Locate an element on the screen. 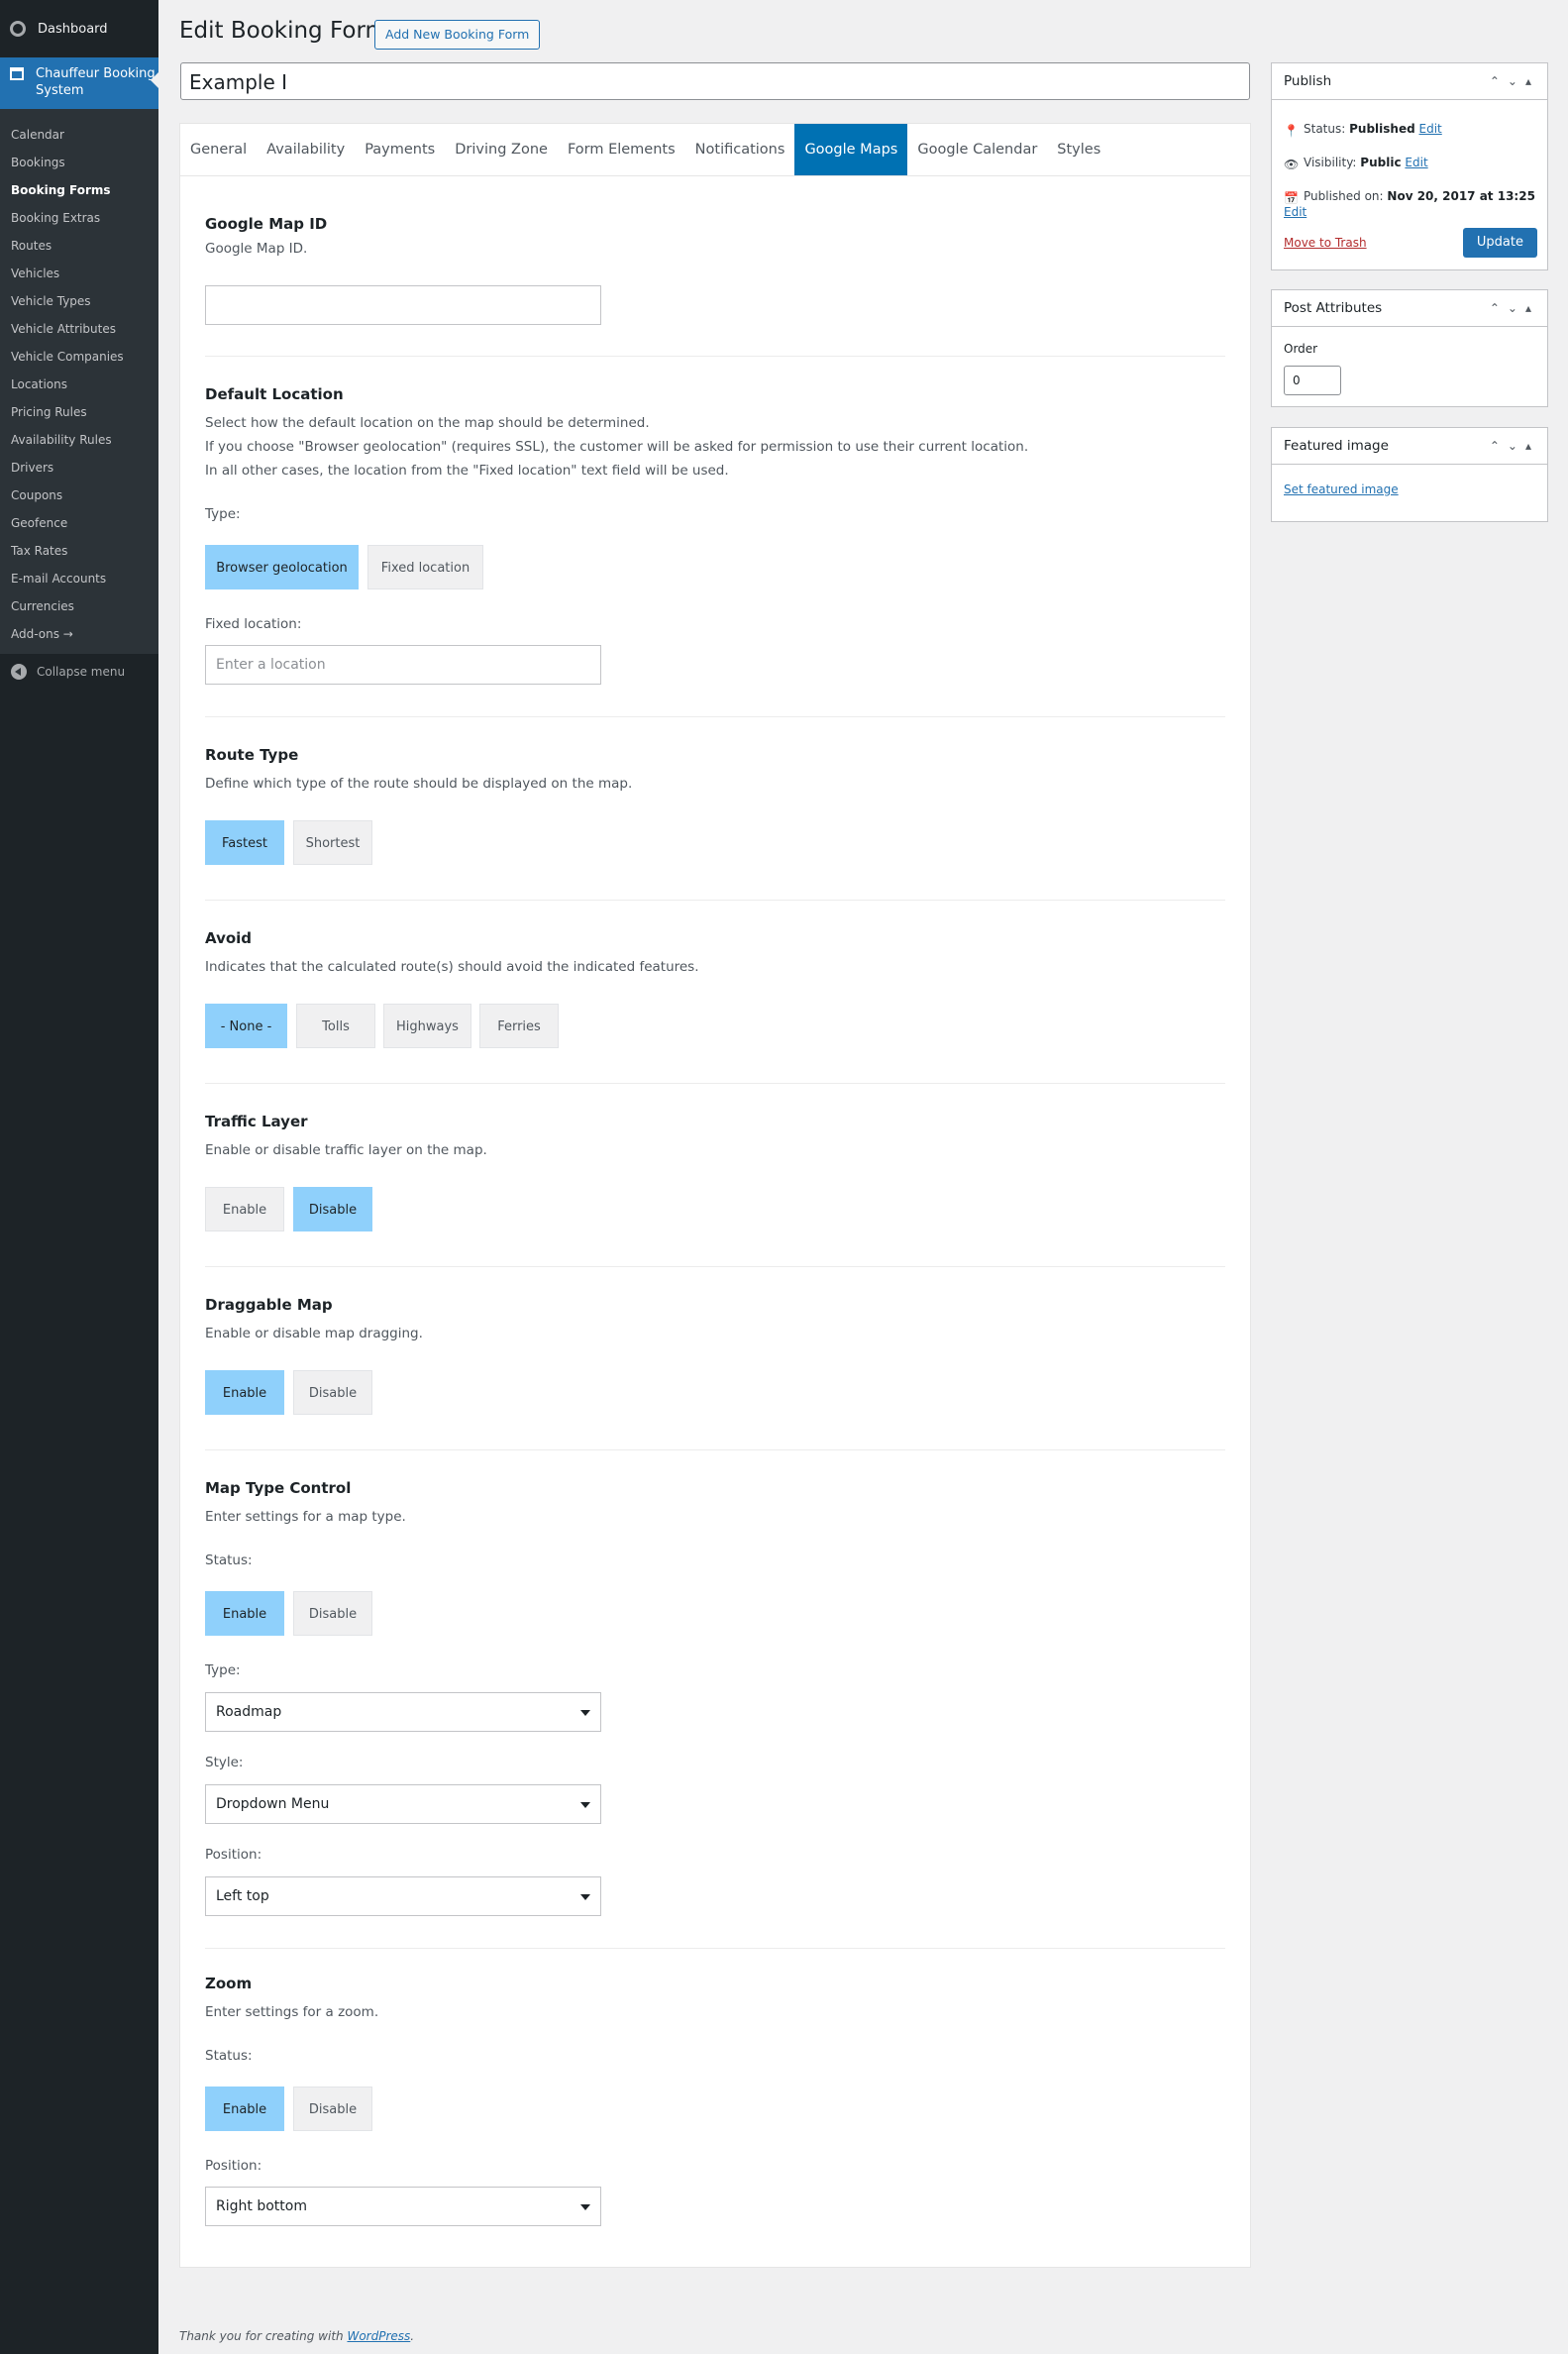 The width and height of the screenshot is (1568, 2354). tab-notifications: Notifications is located at coordinates (740, 149).